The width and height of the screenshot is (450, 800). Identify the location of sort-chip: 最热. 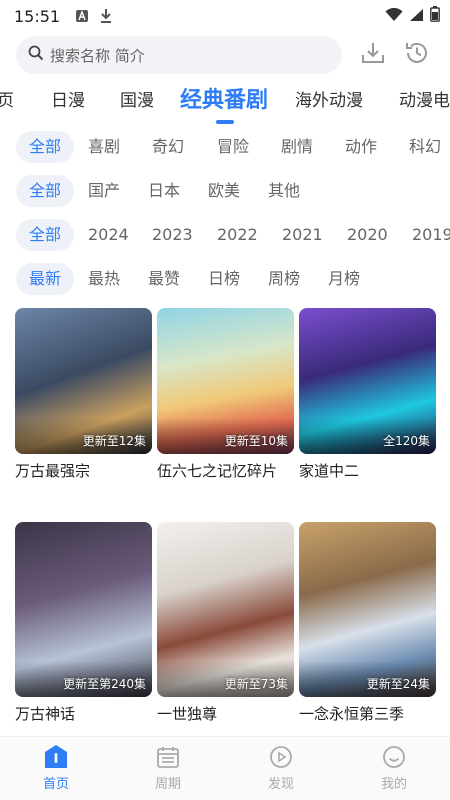
(104, 279).